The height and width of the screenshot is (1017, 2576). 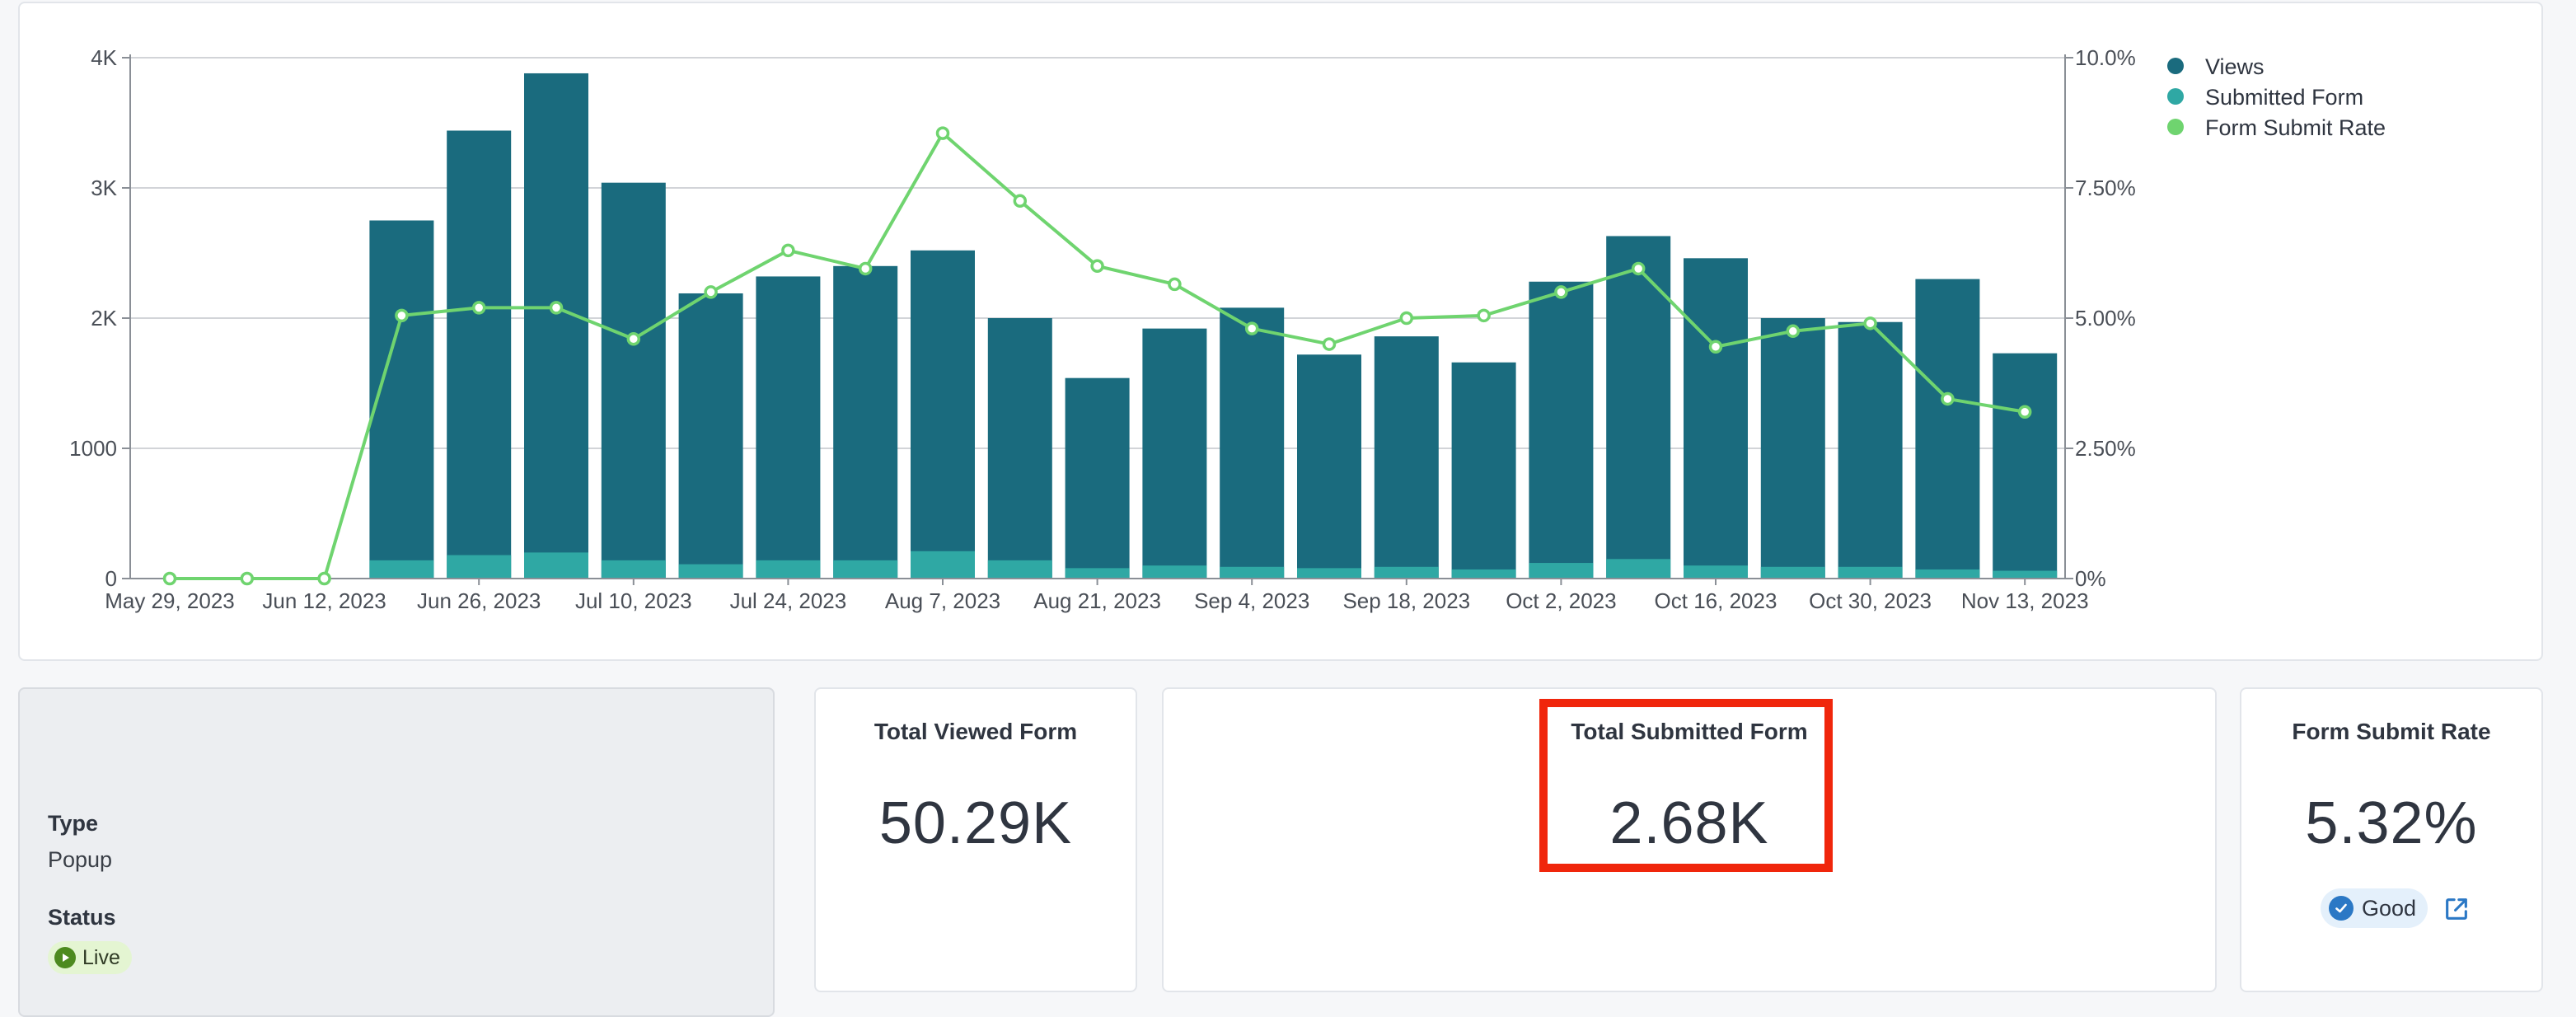 I want to click on legend-label: Form Submit Rate, so click(x=2295, y=128).